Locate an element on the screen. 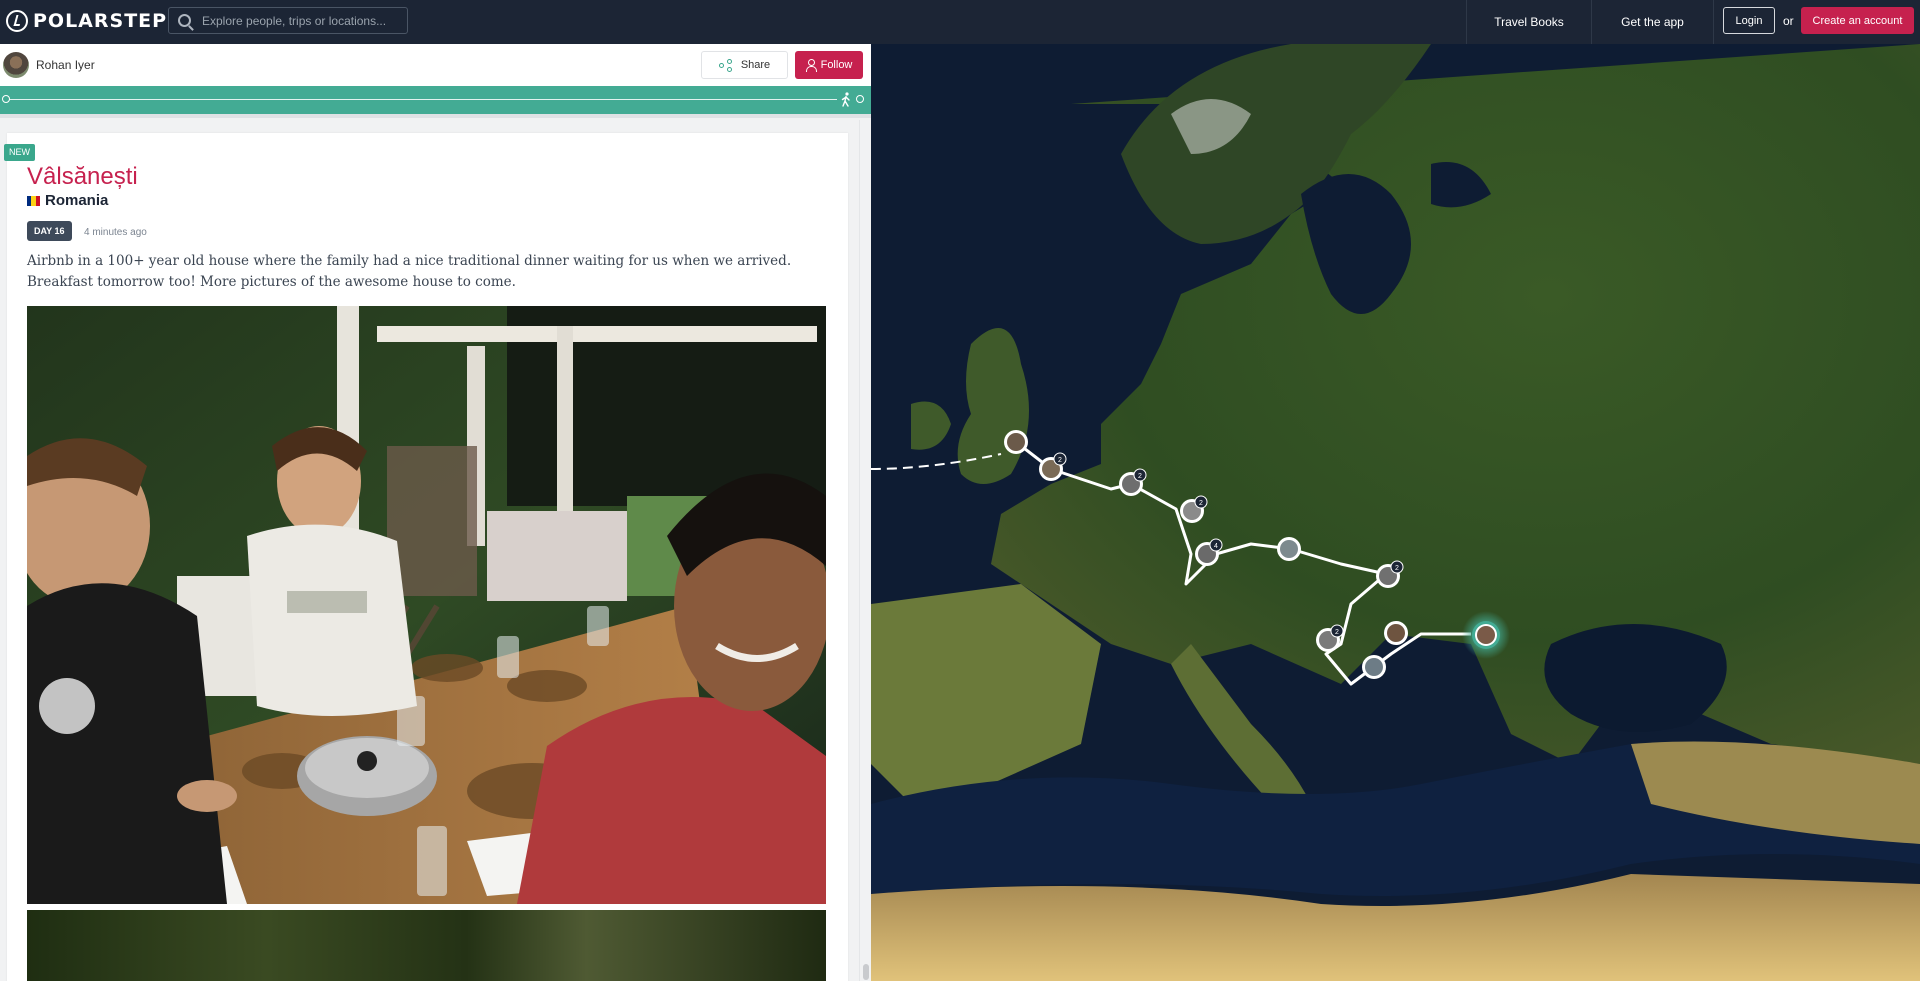 This screenshot has width=1920, height=981. polarsteps-logo: POLARSTEPS is located at coordinates (94, 21).